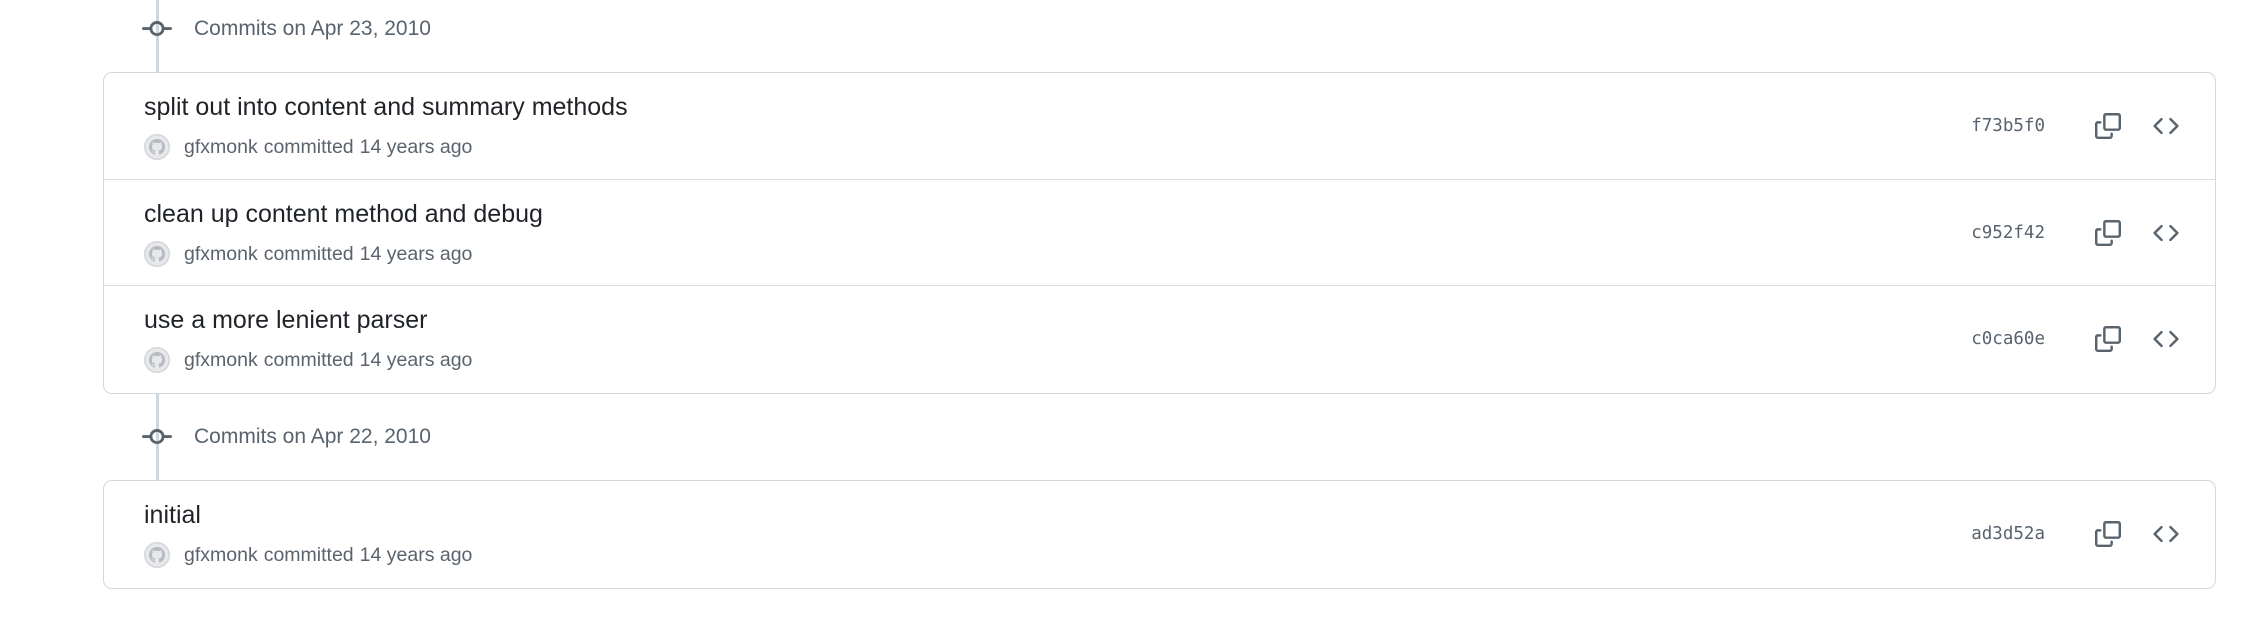 The image size is (2262, 639). Describe the element at coordinates (312, 436) in the screenshot. I see `group-title: Commits on Apr 22, 2010` at that location.